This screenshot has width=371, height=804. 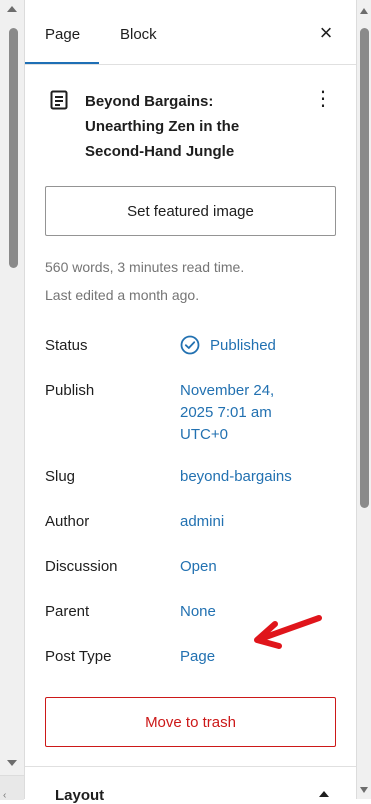 I want to click on parent-value-button: None, so click(x=198, y=611).